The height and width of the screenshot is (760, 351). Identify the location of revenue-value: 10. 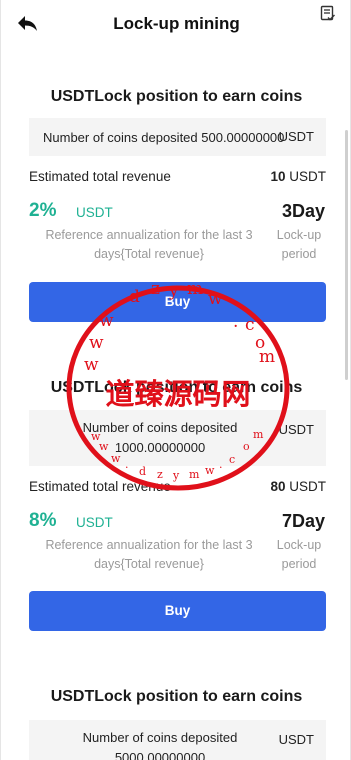
(278, 176).